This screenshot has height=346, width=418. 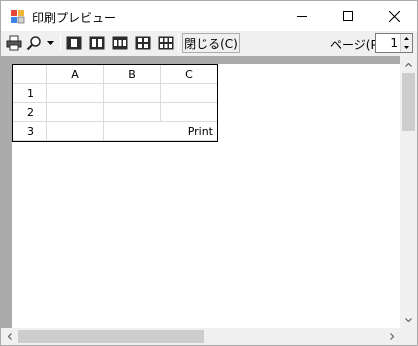 What do you see at coordinates (209, 16) in the screenshot?
I see `title-bar: 印刷プレビュー` at bounding box center [209, 16].